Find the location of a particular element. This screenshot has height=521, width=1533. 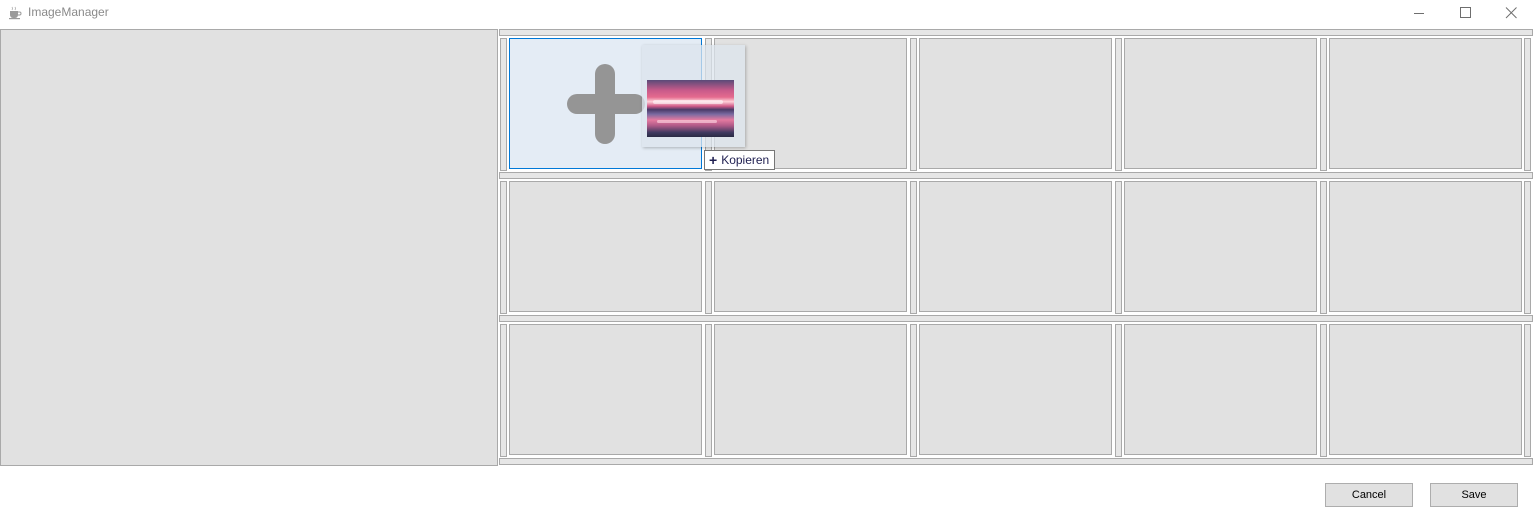

minimize-button is located at coordinates (1419, 13).